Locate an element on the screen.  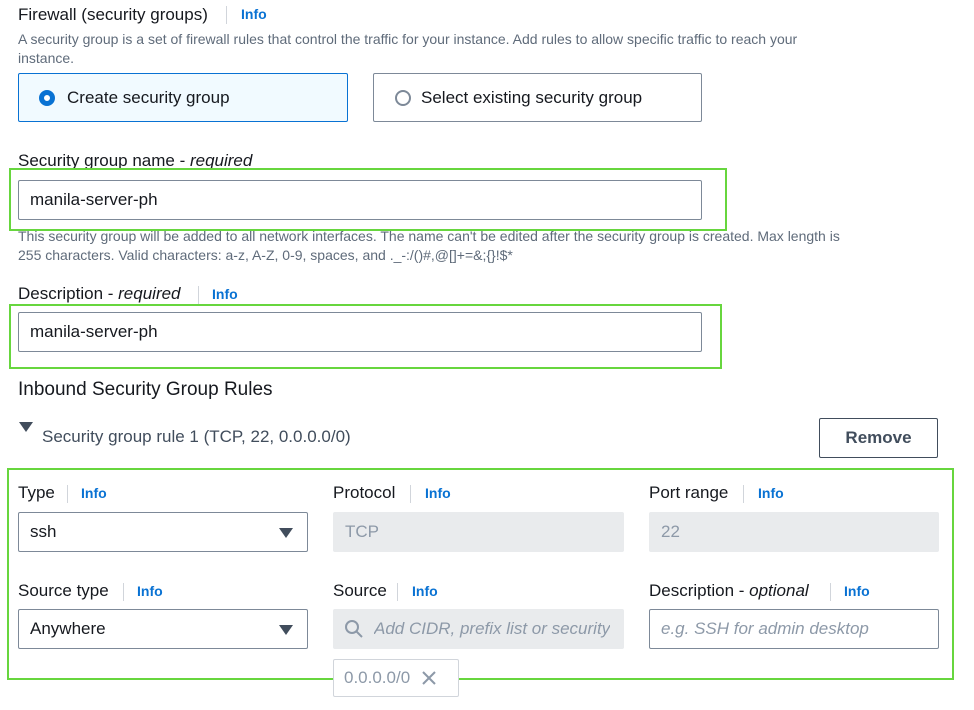
firewall-info-link: Info is located at coordinates (254, 14).